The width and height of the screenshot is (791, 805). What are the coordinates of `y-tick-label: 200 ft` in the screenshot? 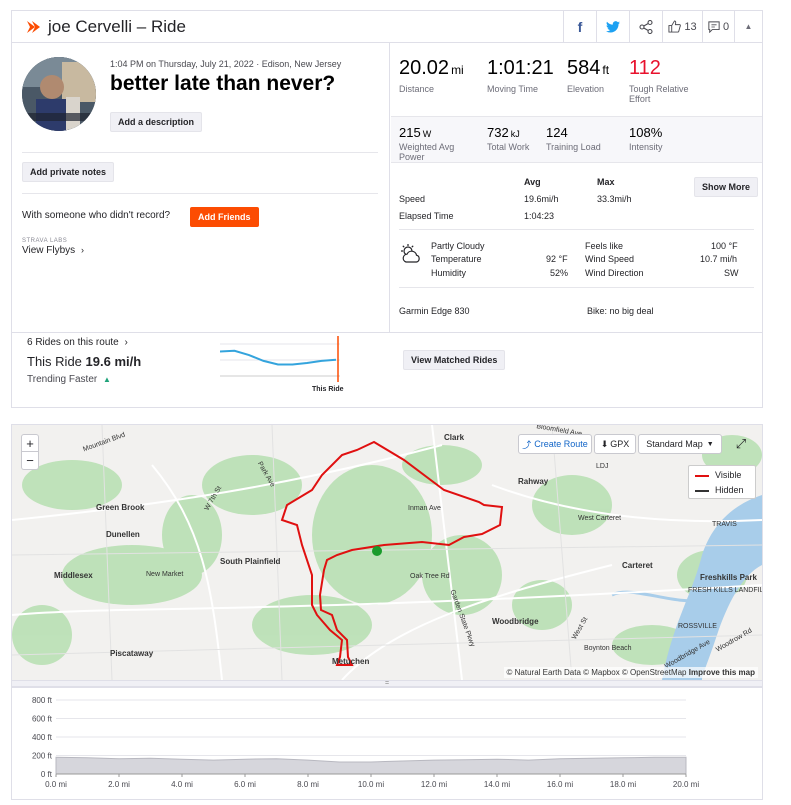 It's located at (42, 756).